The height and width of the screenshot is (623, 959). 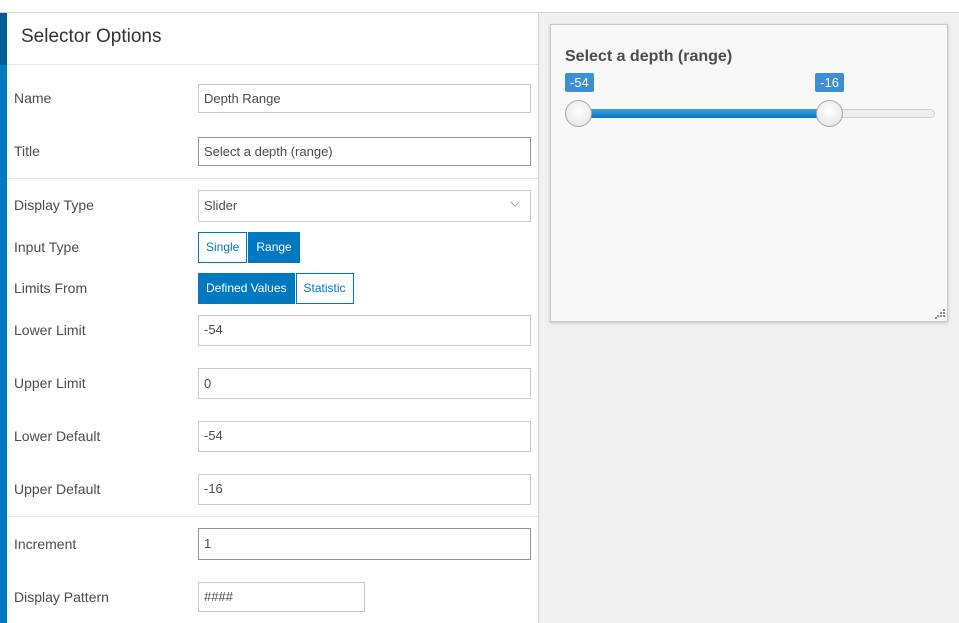 I want to click on input-type-range-button: Range, so click(x=274, y=247).